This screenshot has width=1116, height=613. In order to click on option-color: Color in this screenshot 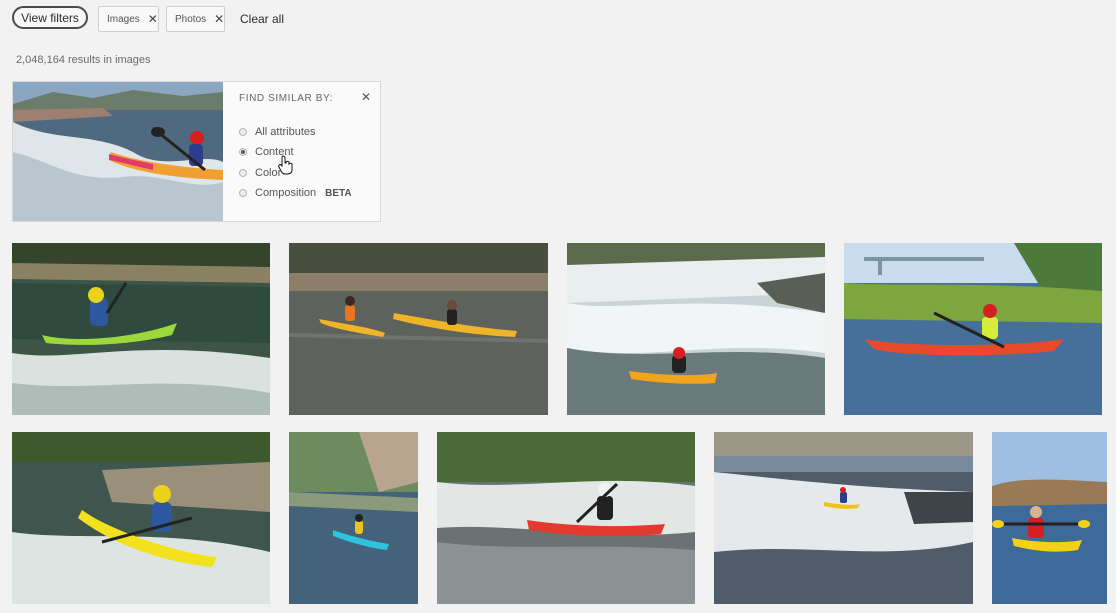, I will do `click(260, 173)`.